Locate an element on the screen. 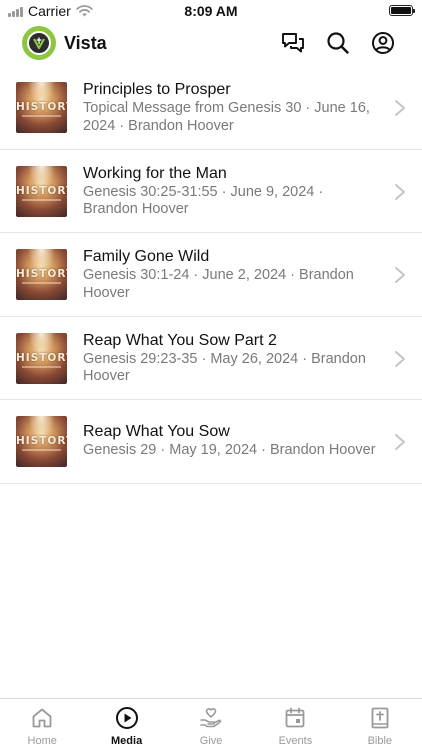  give-heart-icon is located at coordinates (211, 718).